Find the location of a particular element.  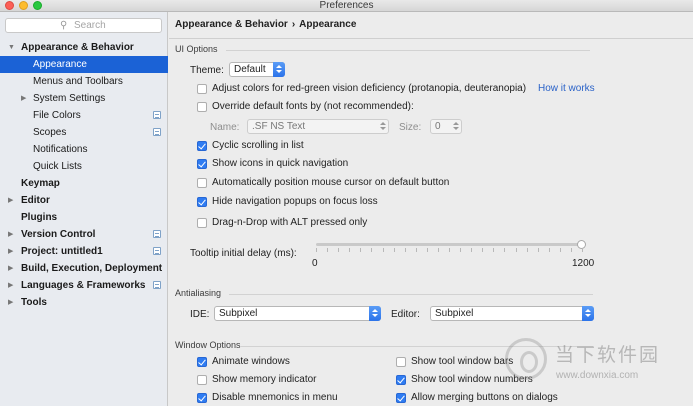

sidebar-item-system-settings: ▶ System Settings is located at coordinates (84, 98).